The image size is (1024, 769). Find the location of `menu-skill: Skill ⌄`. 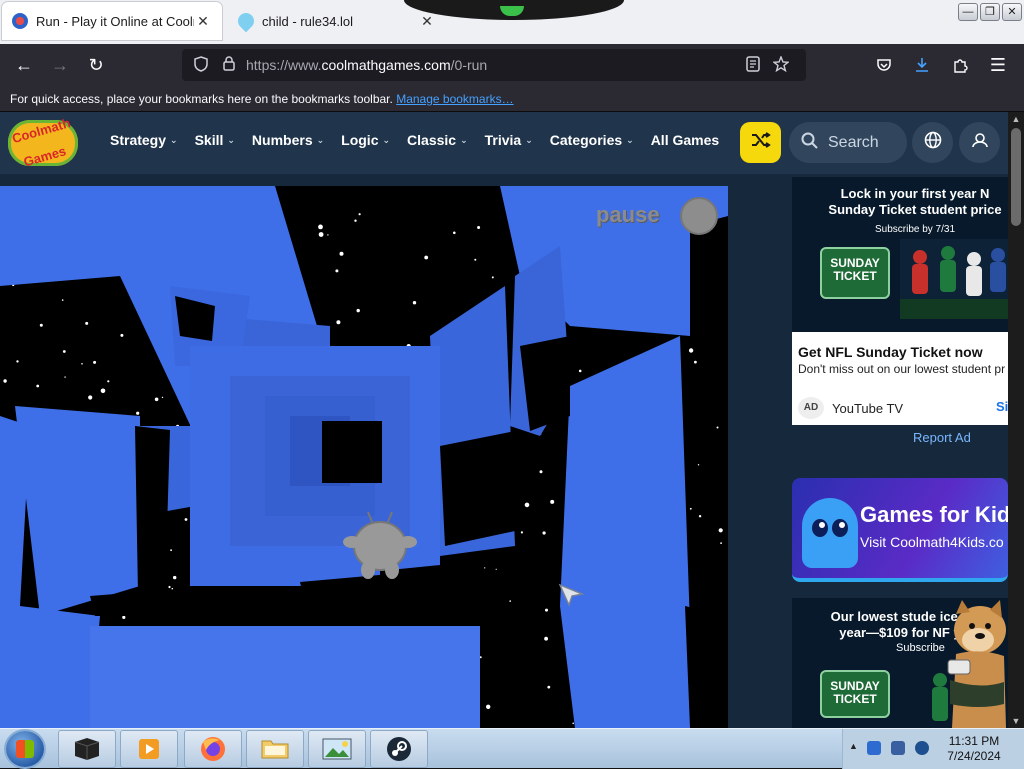

menu-skill: Skill ⌄ is located at coordinates (215, 140).